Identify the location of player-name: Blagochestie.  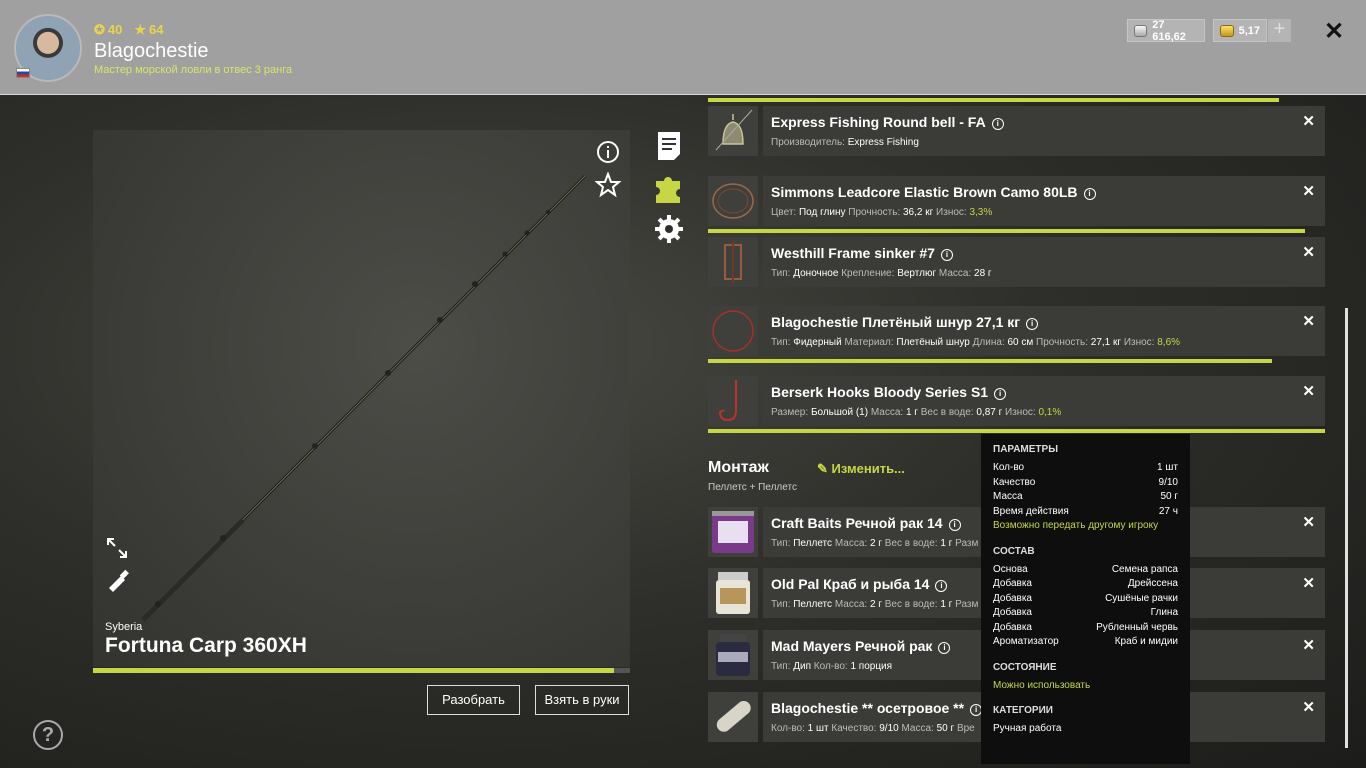
(151, 51).